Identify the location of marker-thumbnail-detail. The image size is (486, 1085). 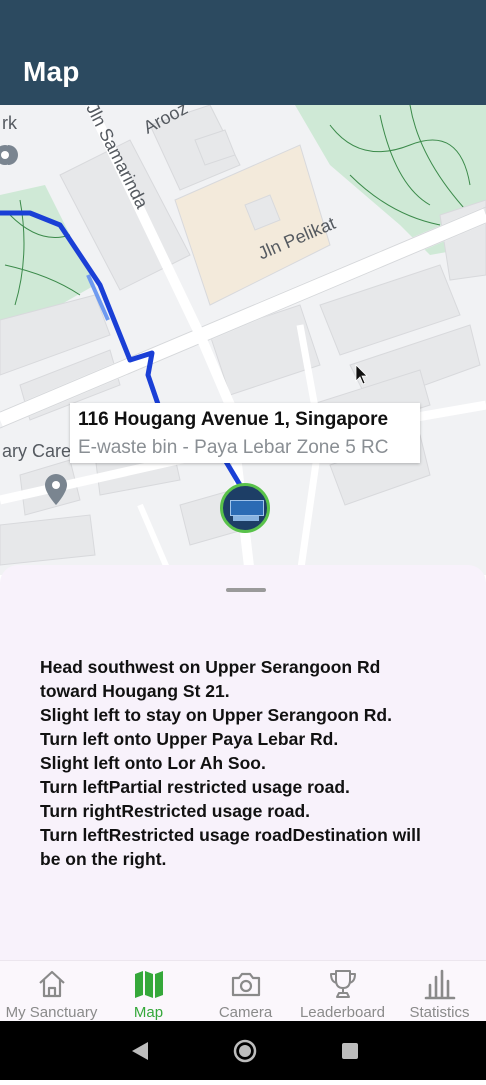
(246, 518).